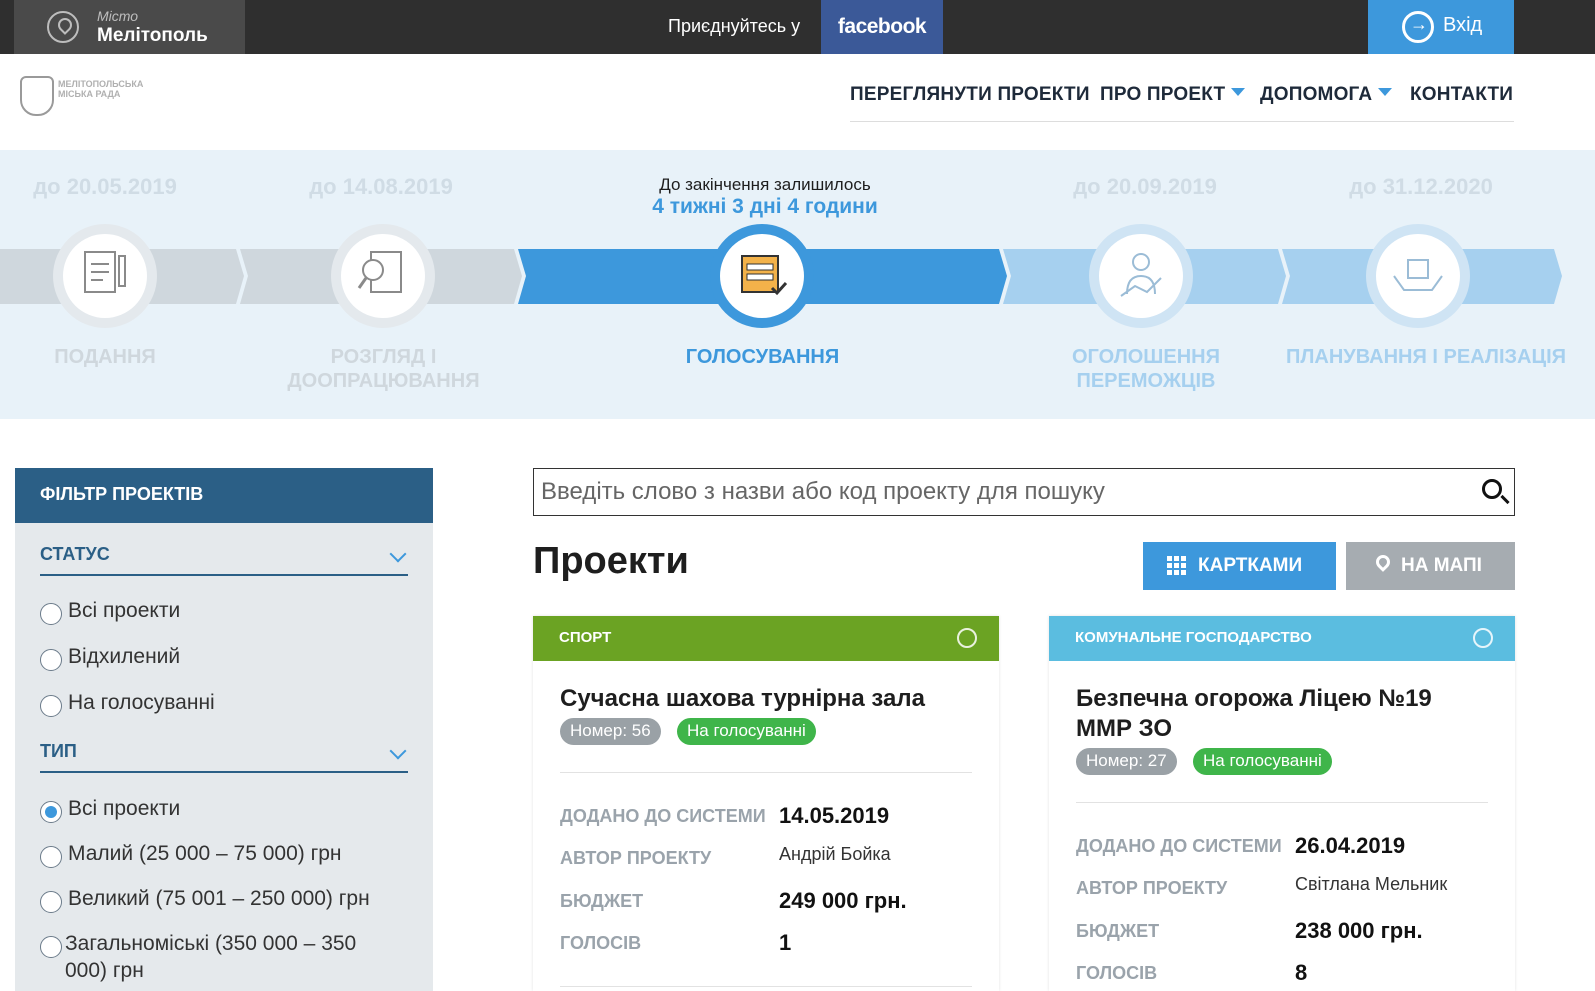 This screenshot has height=991, width=1595. I want to click on ballot-icon, so click(762, 276).